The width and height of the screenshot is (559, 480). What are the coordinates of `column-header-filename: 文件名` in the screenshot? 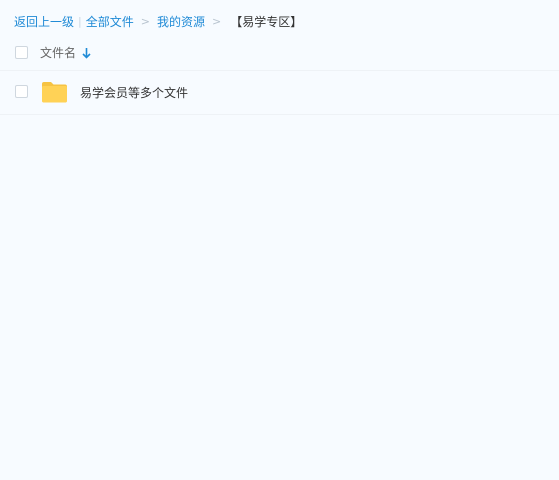 It's located at (65, 52).